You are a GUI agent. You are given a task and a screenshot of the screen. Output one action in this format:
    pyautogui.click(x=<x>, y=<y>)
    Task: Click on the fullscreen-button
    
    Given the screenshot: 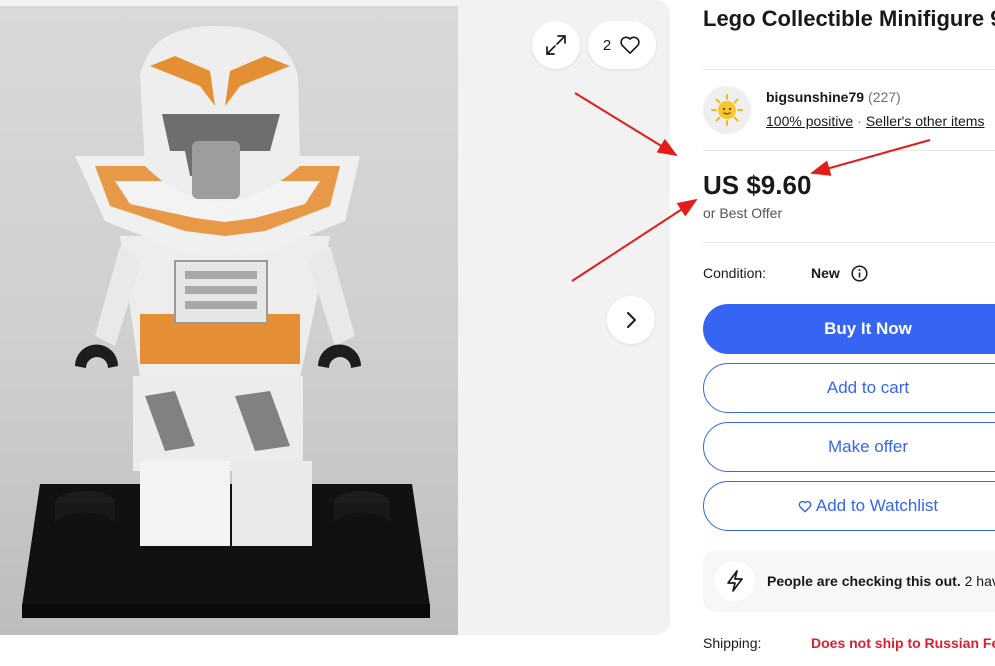 What is the action you would take?
    pyautogui.click(x=556, y=45)
    